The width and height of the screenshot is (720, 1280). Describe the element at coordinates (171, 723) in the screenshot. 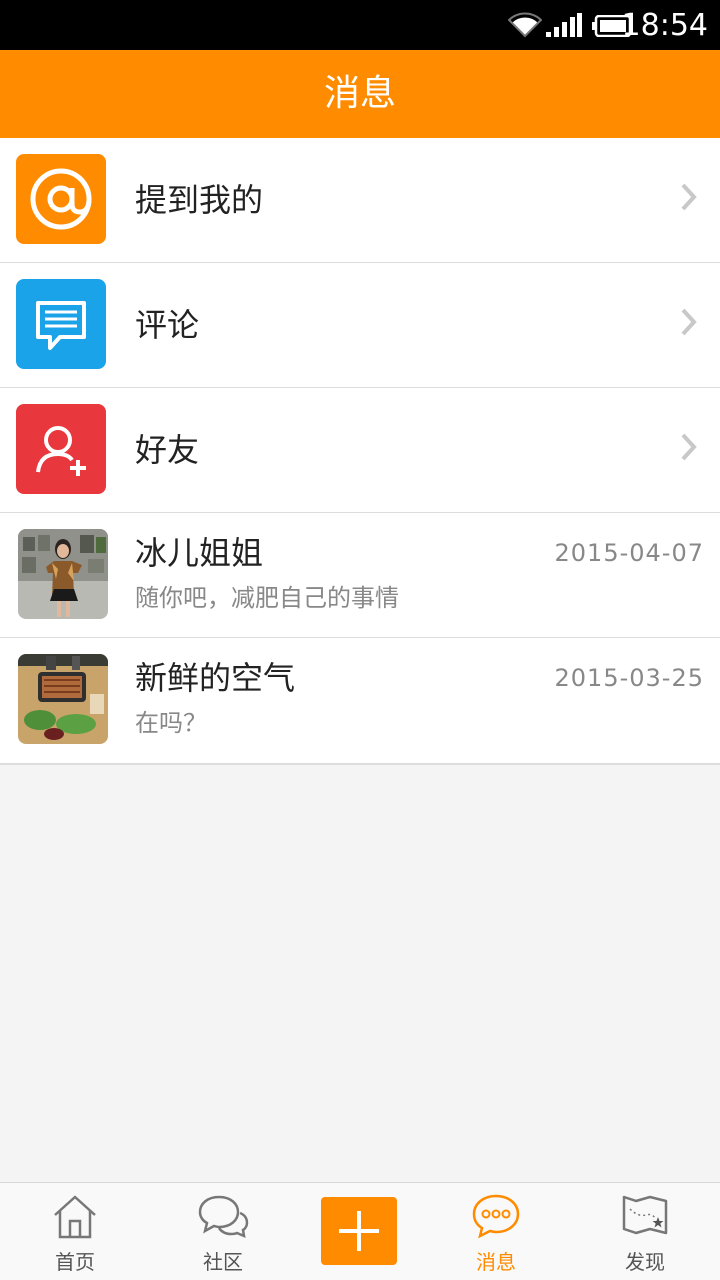

I see `message-preview: 在吗？` at that location.